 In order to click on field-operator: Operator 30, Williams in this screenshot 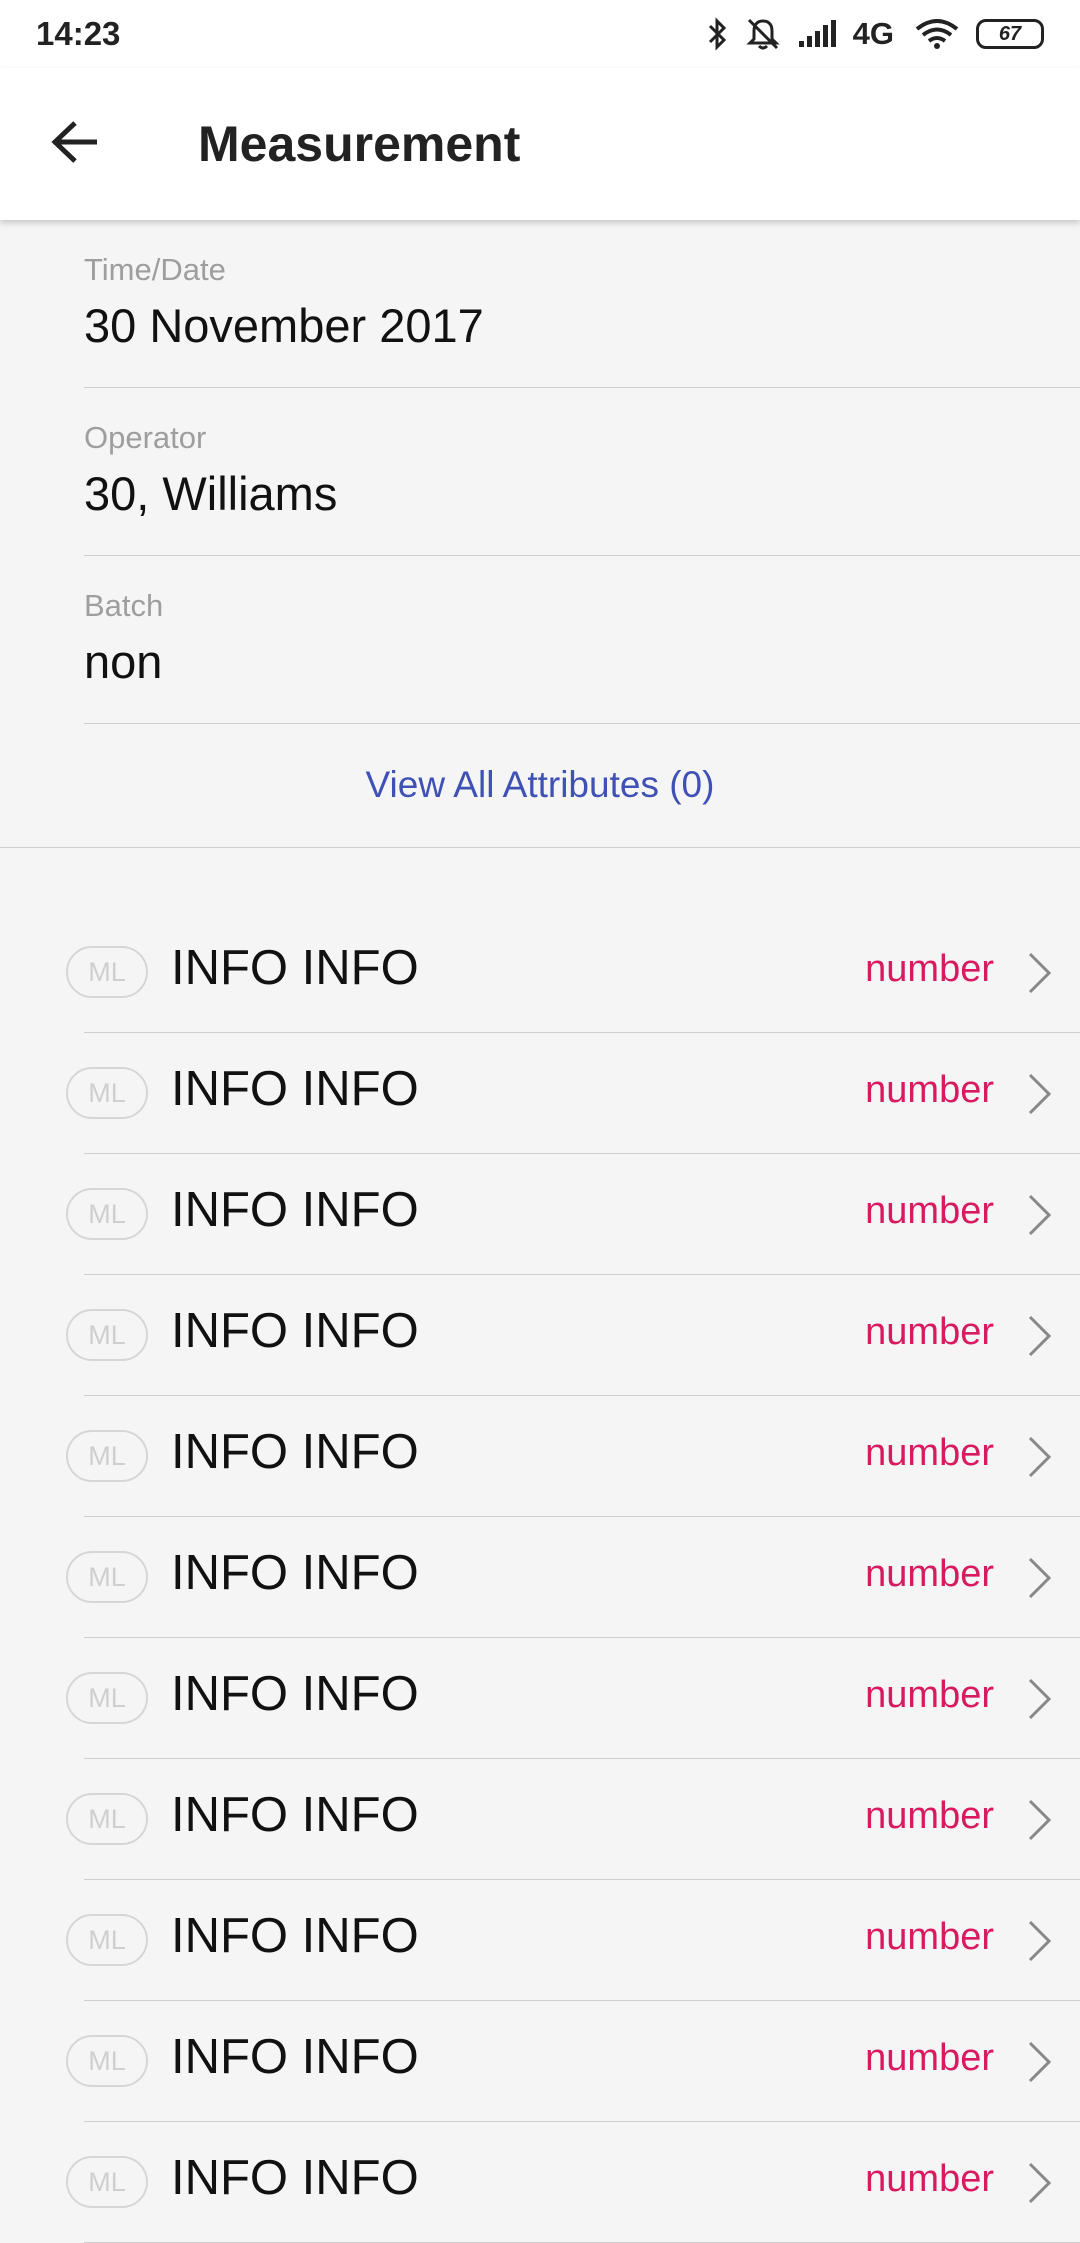, I will do `click(582, 472)`.